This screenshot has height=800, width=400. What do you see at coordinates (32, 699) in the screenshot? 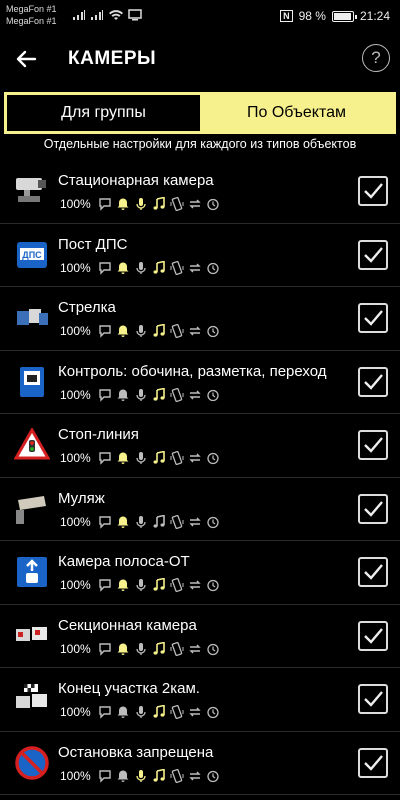
I see `section-end-icon` at bounding box center [32, 699].